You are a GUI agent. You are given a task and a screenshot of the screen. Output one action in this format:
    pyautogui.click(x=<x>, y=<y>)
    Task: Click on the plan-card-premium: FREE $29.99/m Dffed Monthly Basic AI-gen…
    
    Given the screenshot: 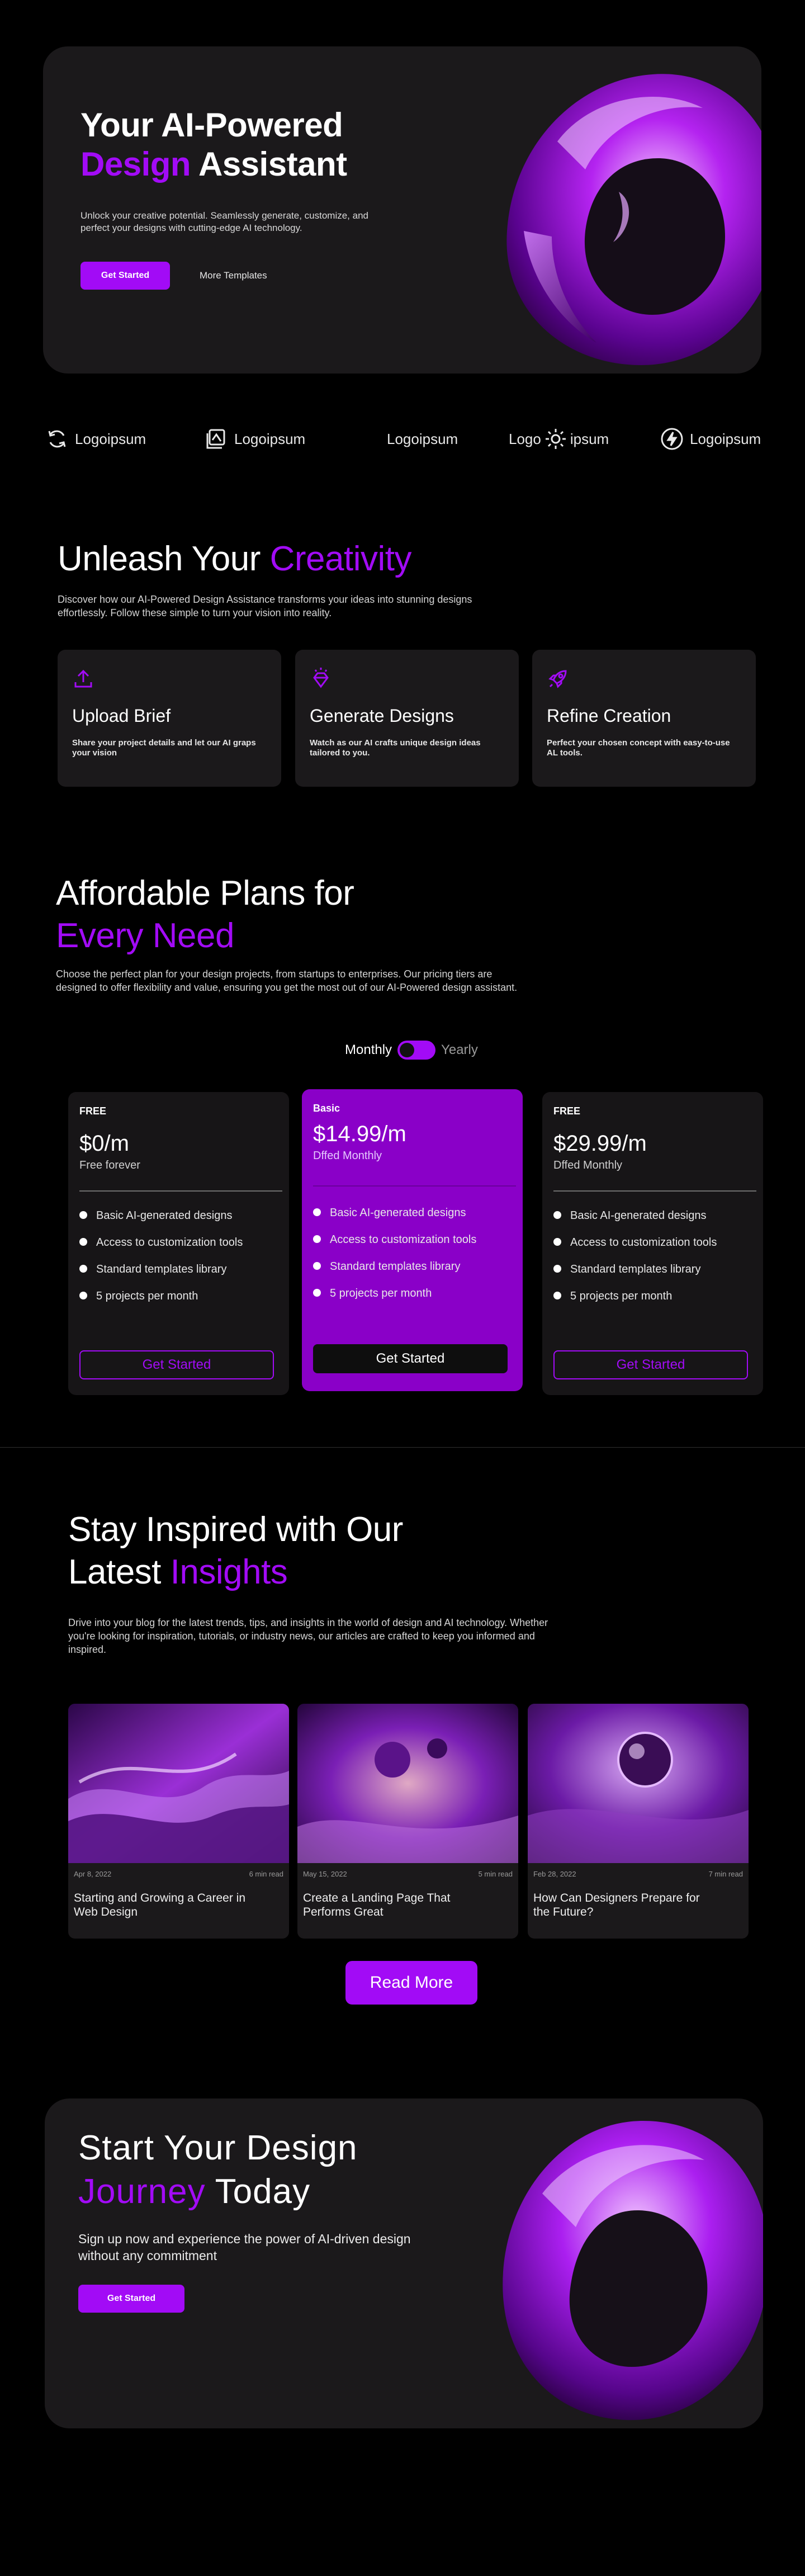 What is the action you would take?
    pyautogui.click(x=652, y=1243)
    